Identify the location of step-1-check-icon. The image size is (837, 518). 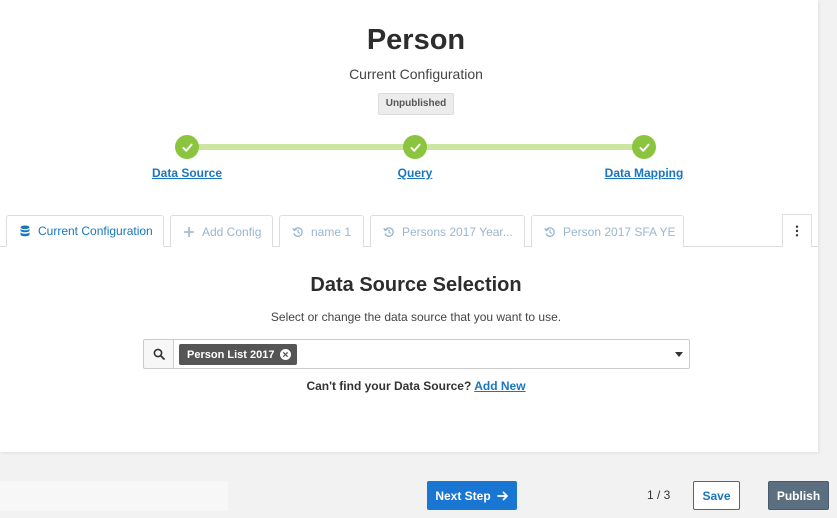
(187, 147).